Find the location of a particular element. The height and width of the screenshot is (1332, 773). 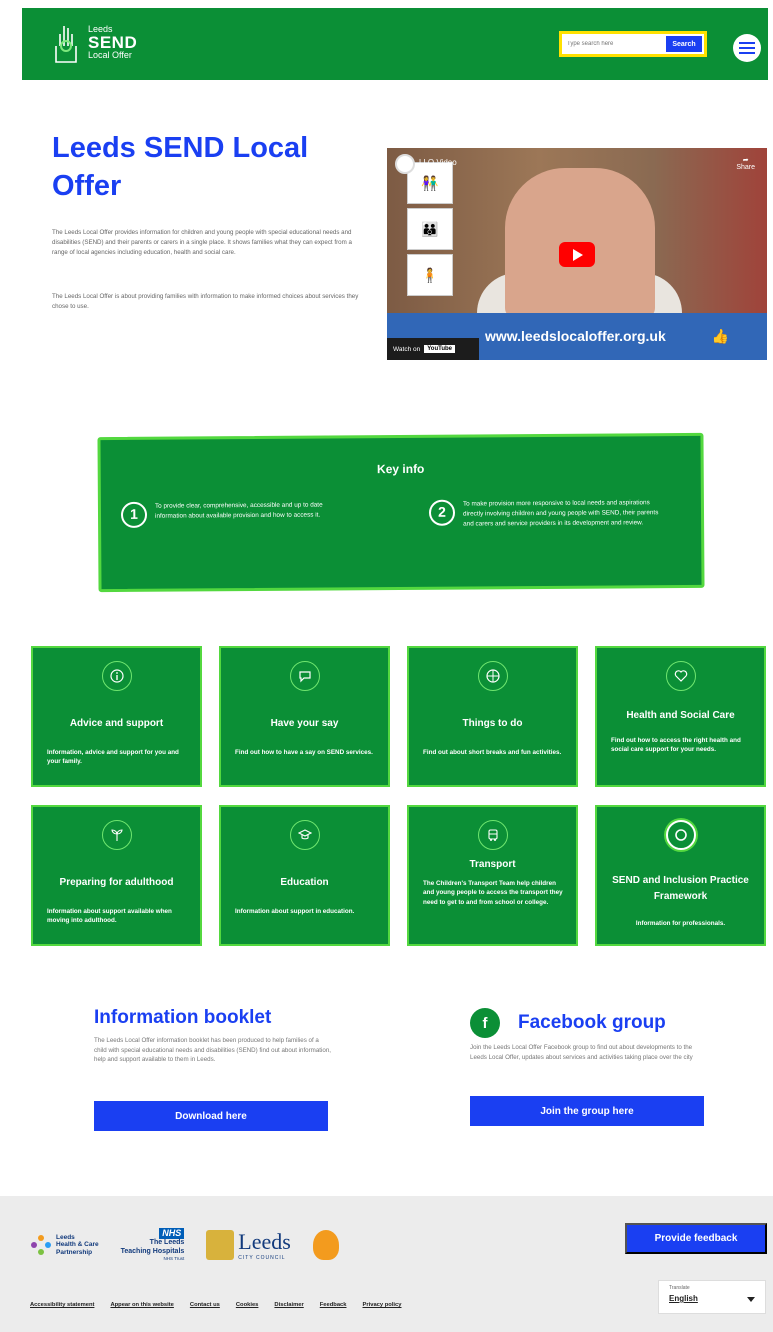

language-value: English is located at coordinates (683, 1298).